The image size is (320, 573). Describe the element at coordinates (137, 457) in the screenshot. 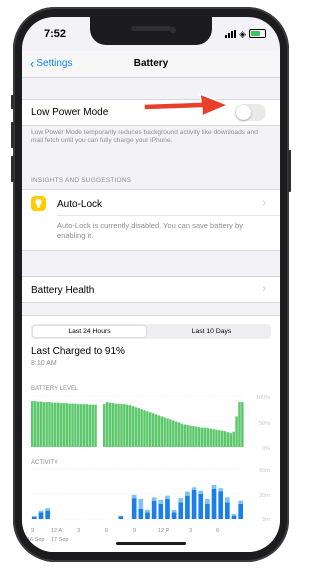

I see `battery-charts` at that location.